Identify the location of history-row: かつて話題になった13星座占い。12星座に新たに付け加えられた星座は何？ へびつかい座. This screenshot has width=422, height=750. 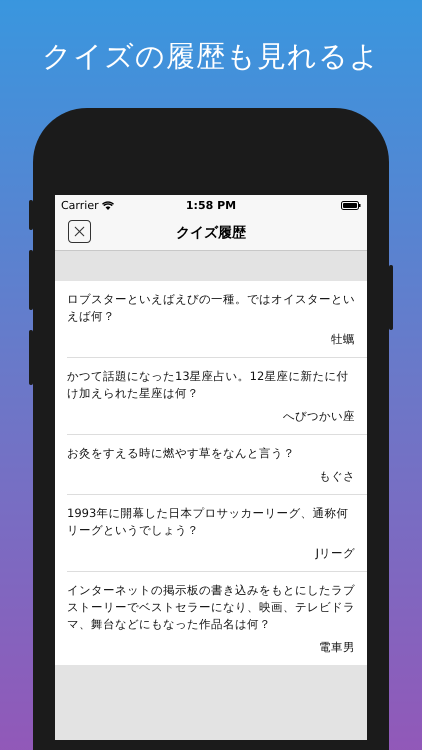
(217, 396).